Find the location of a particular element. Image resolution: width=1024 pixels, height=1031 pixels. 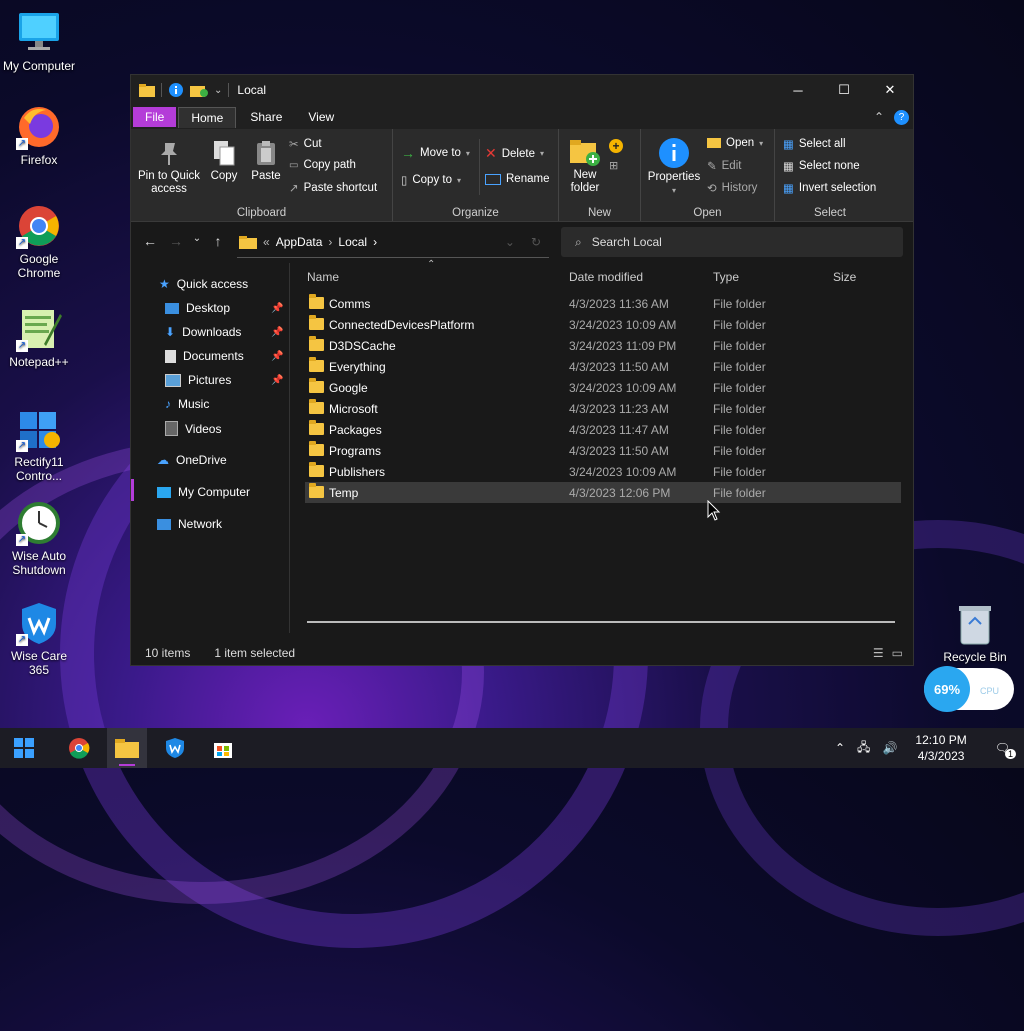

recent-locations-button: ⌄ is located at coordinates (197, 241).